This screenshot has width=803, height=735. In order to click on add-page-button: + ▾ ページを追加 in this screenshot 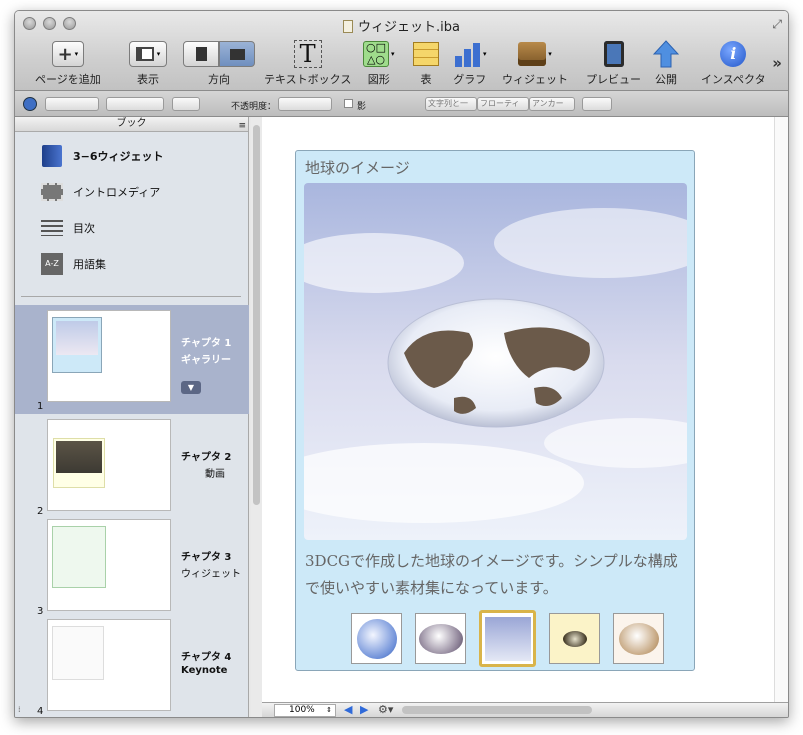, I will do `click(68, 63)`.